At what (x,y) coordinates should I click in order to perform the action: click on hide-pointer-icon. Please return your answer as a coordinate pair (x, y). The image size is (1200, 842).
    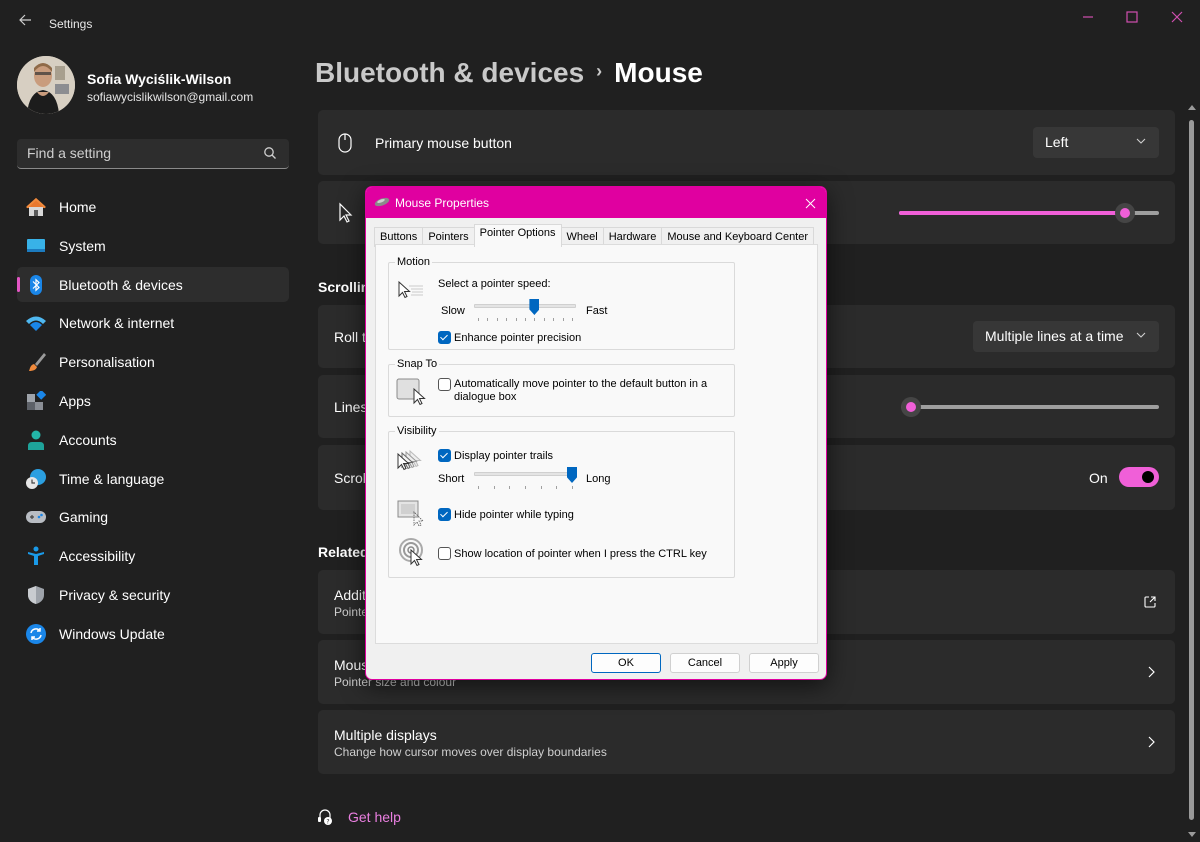
    Looking at the image, I should click on (410, 513).